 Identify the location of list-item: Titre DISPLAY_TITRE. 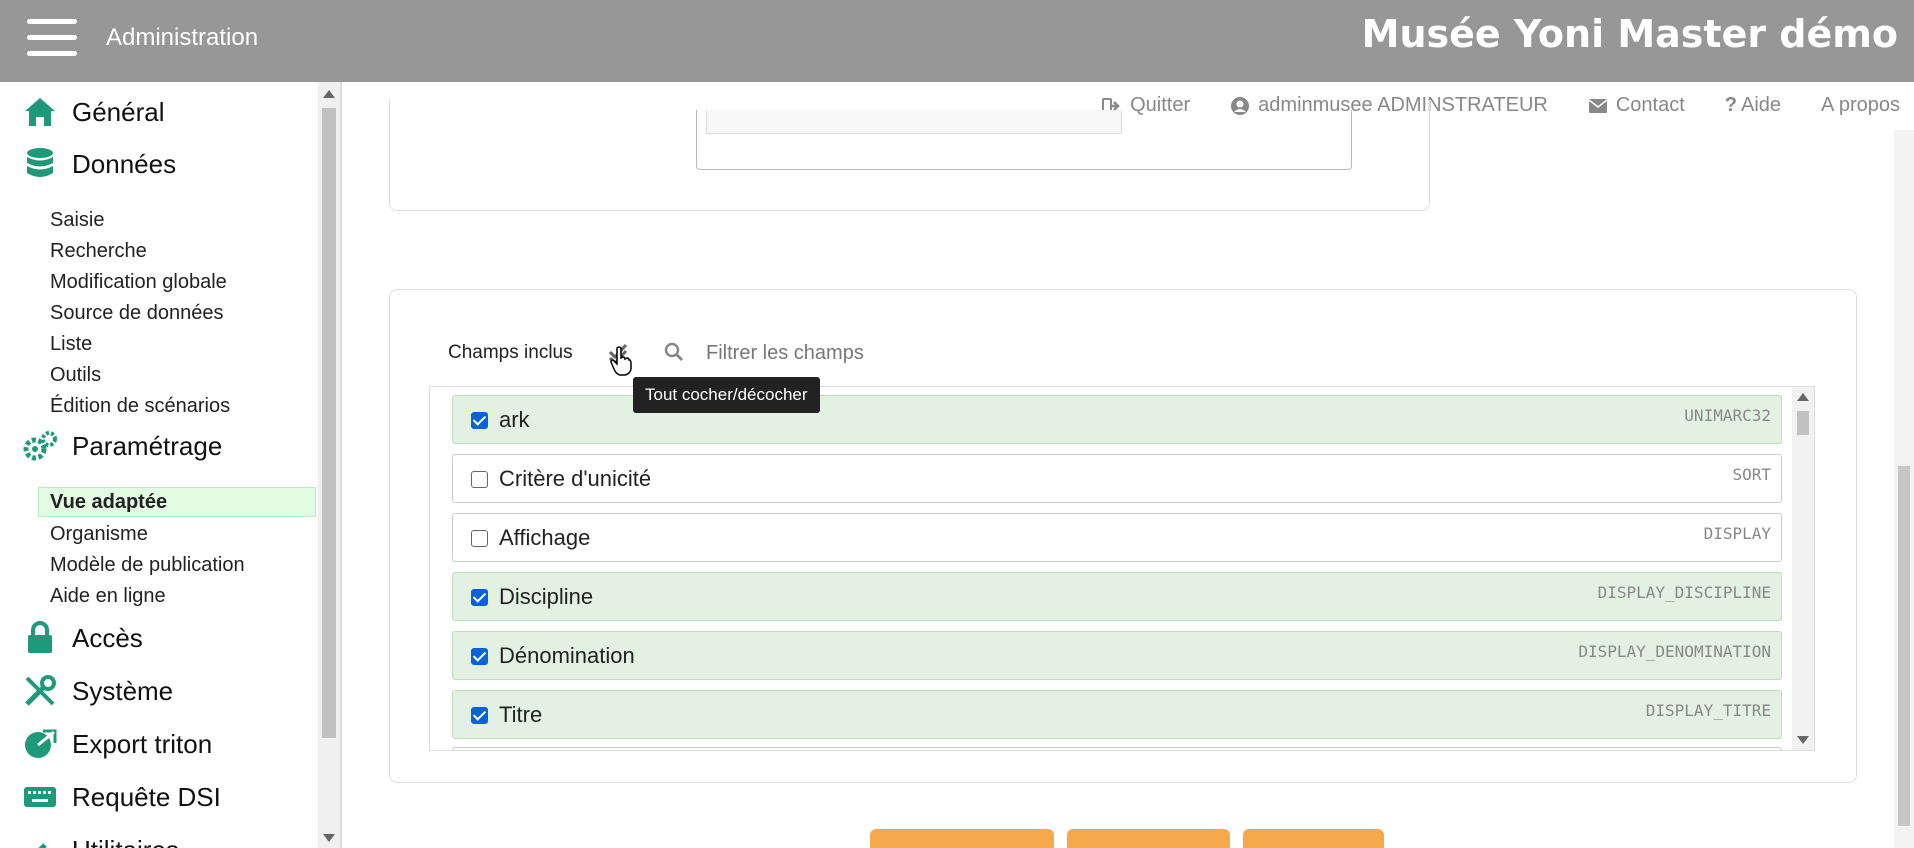
(1117, 714).